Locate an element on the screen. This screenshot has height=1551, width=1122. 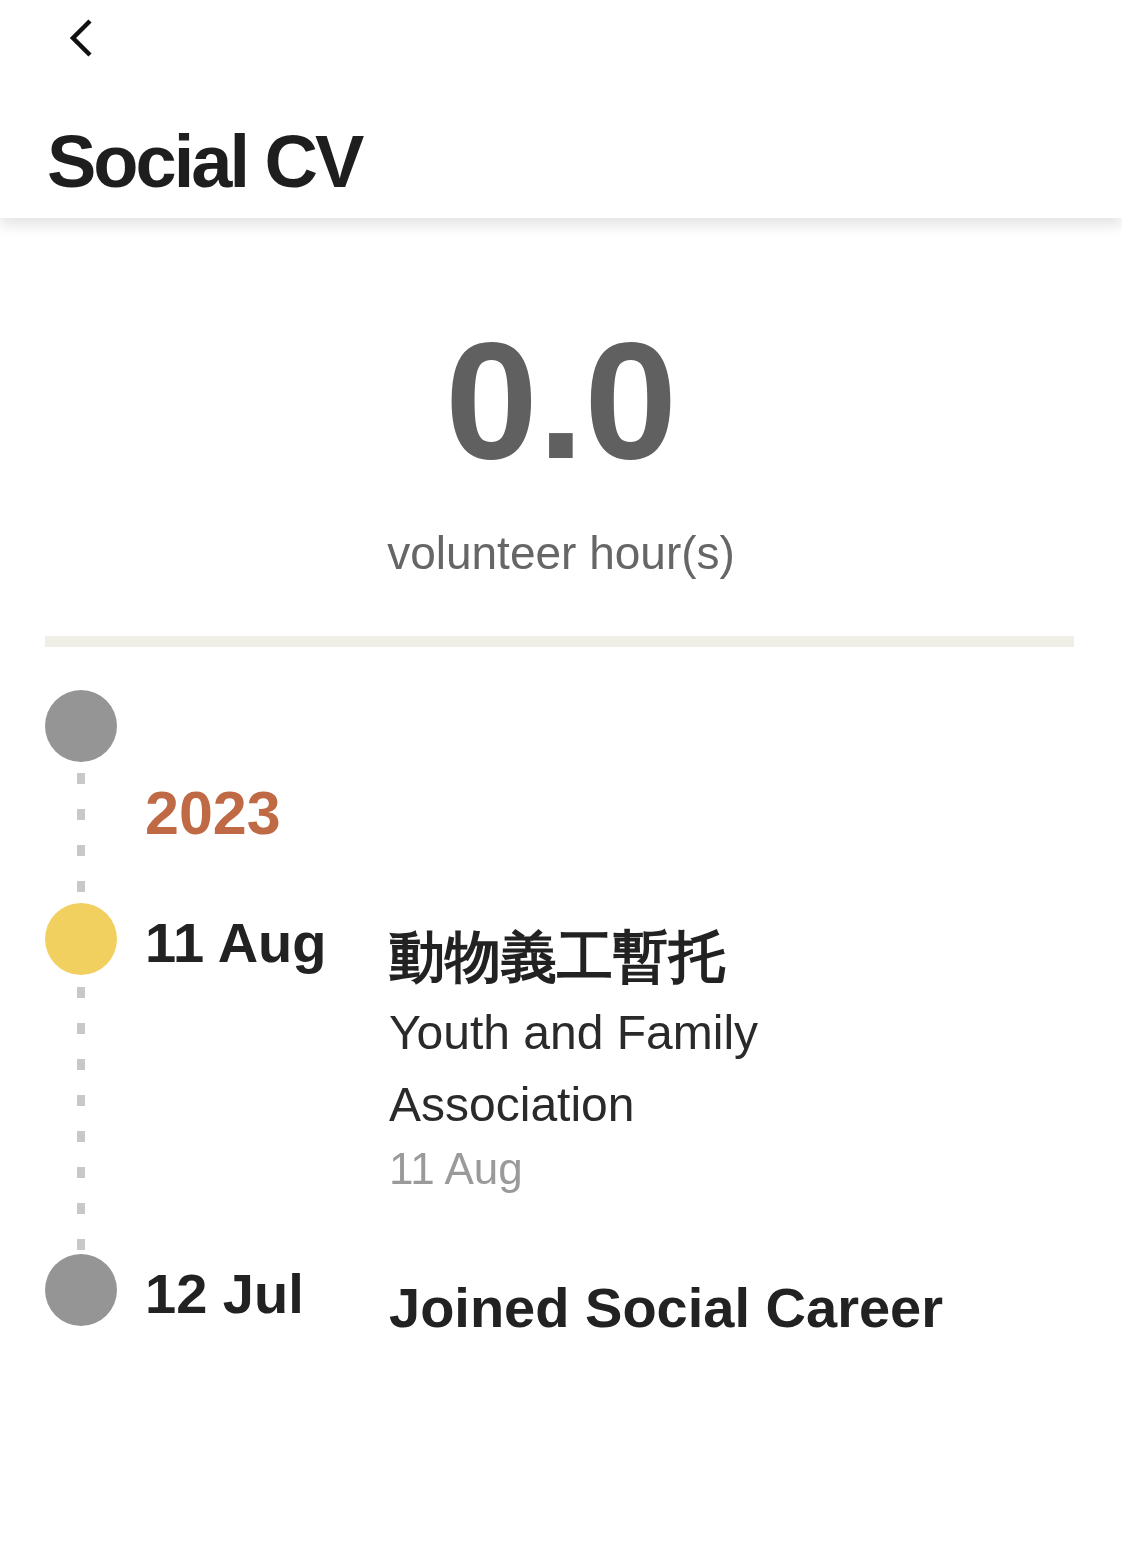
organization-name: Youth and Family Association is located at coordinates (574, 1069).